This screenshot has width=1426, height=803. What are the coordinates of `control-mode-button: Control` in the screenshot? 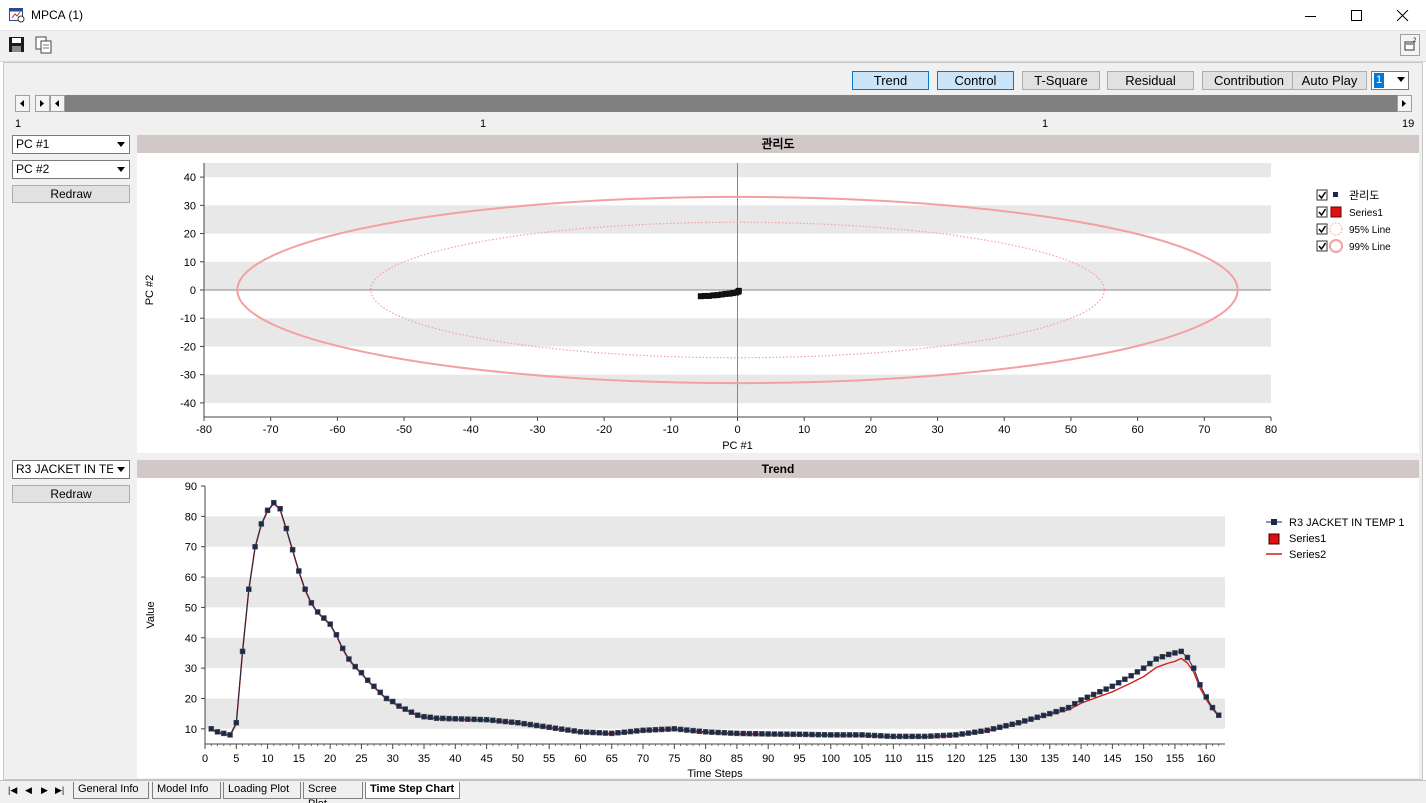 It's located at (975, 80).